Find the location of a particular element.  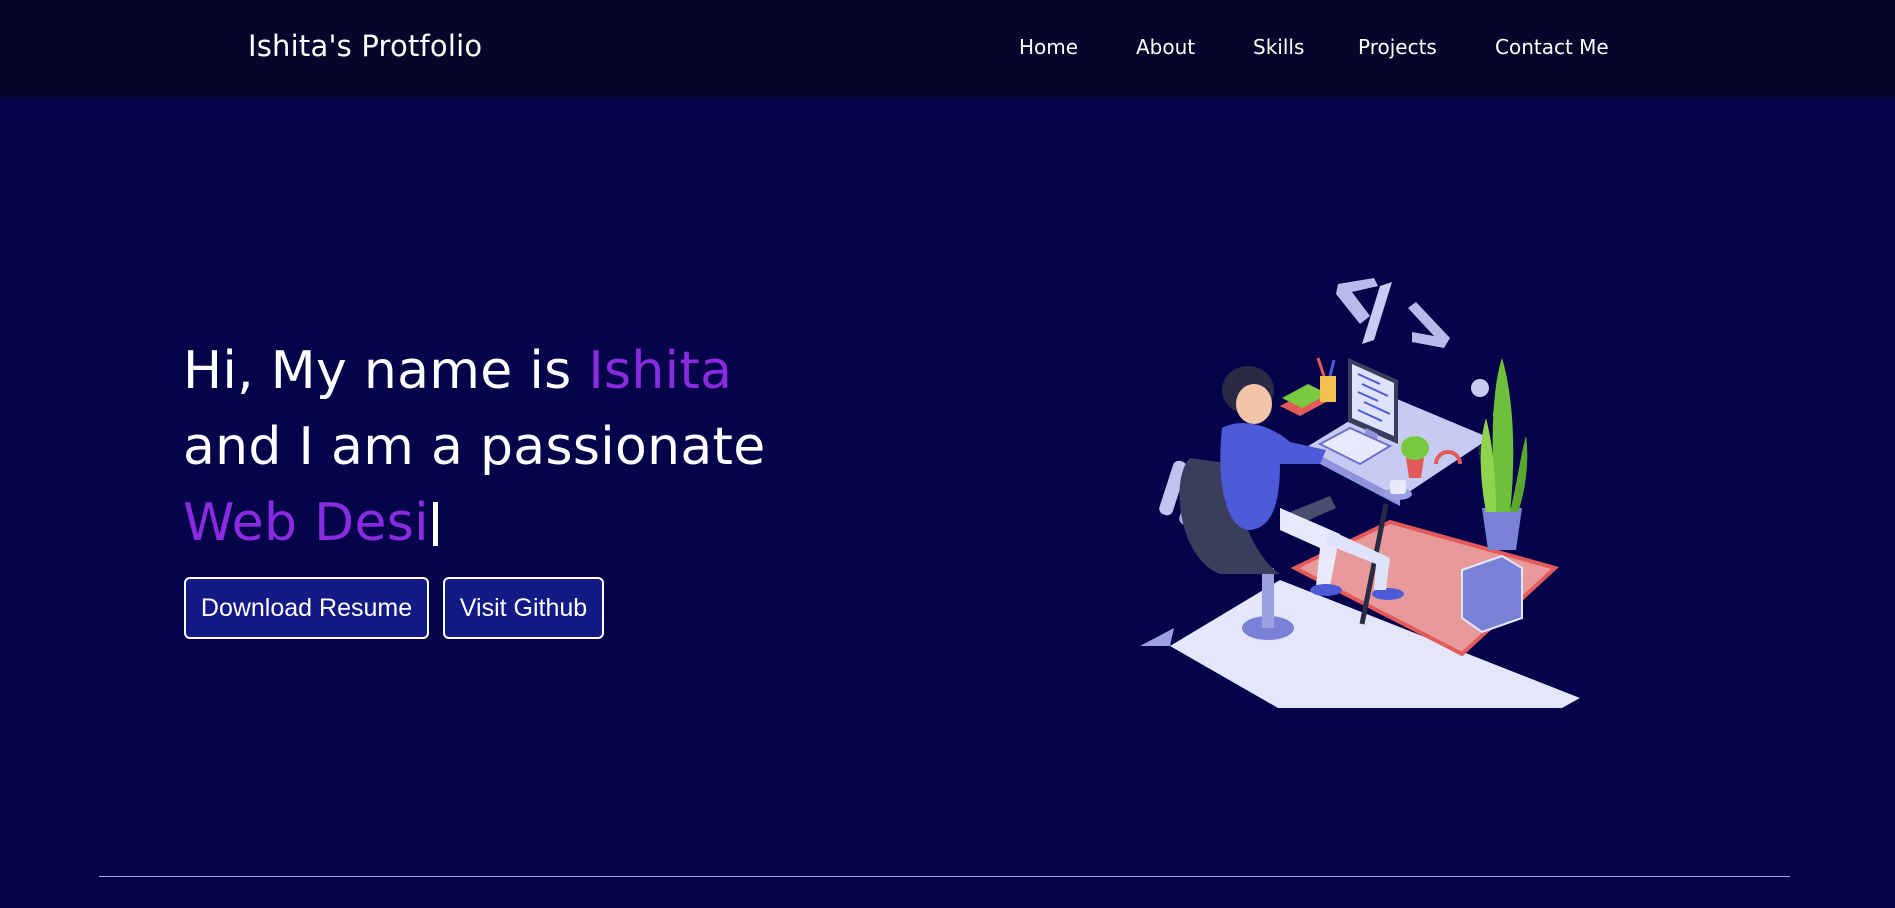

hero-greeting-prefix: Hi, My name is is located at coordinates (386, 371).